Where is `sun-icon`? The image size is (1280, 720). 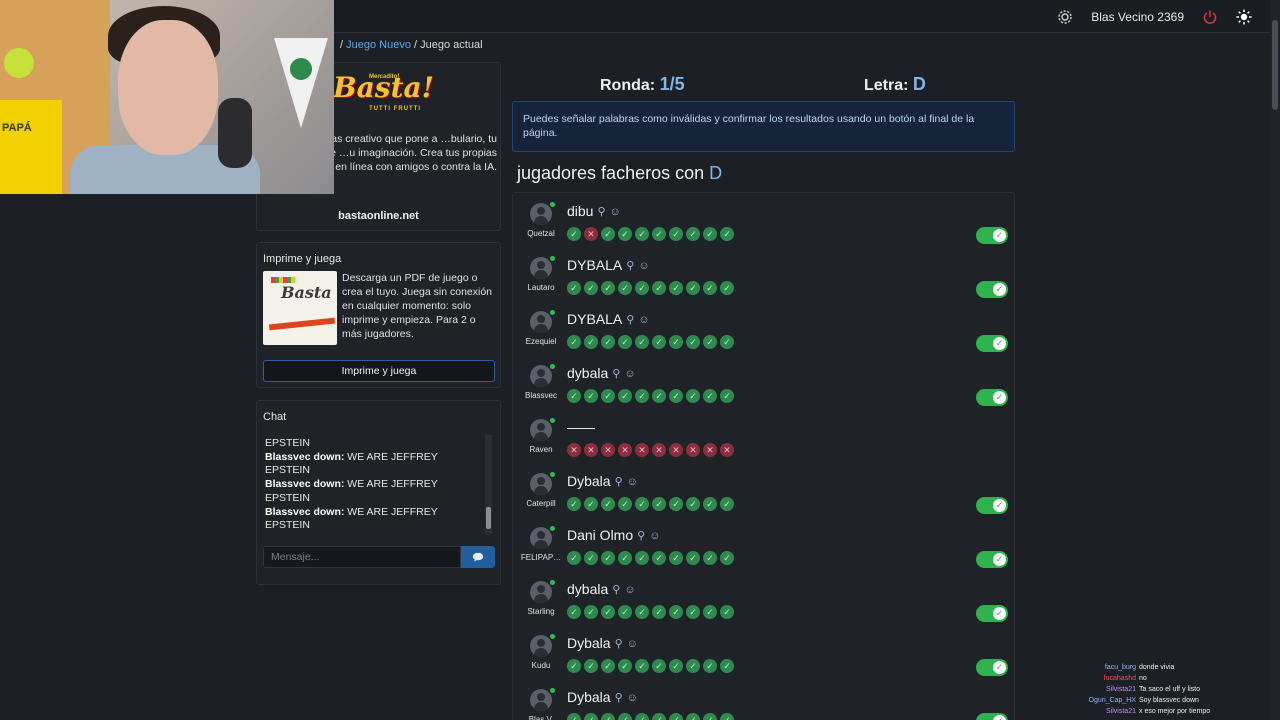 sun-icon is located at coordinates (1244, 17).